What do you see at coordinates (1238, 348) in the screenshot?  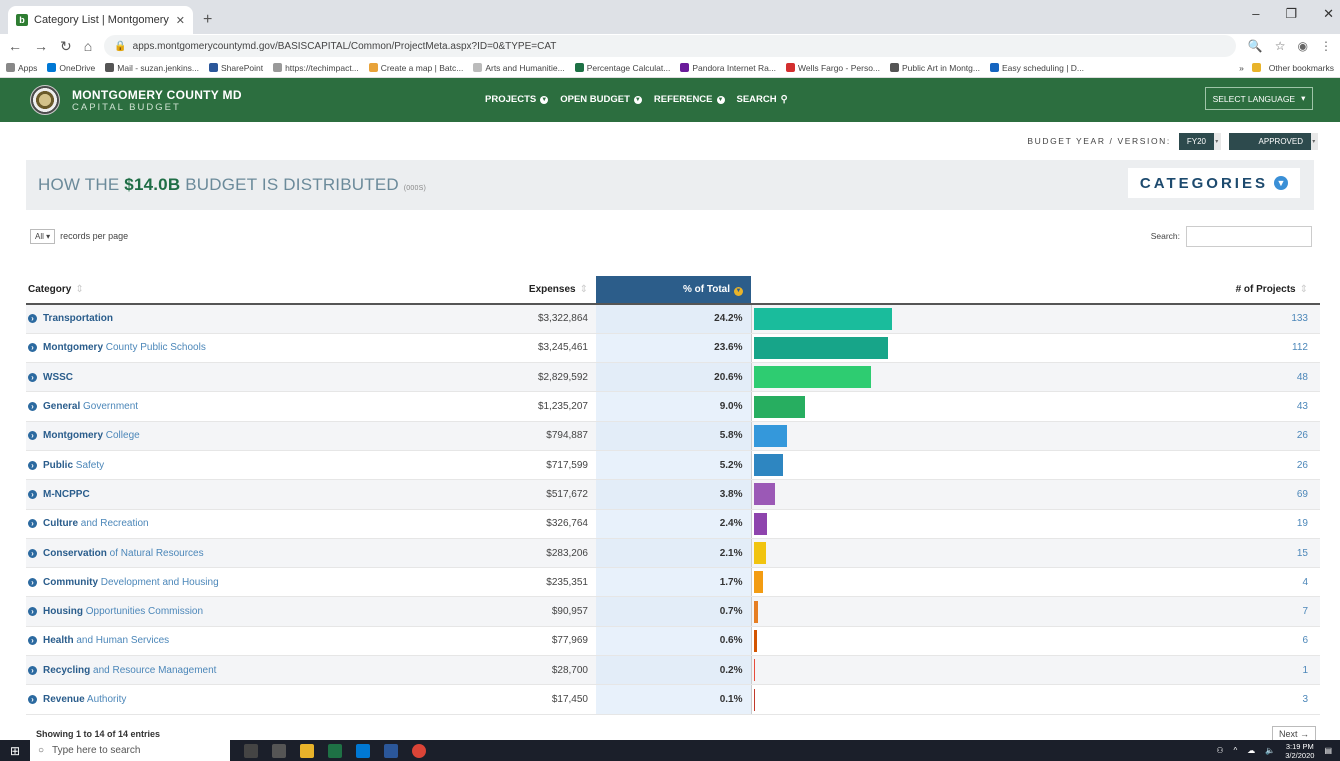 I see `projects-cell: 112` at bounding box center [1238, 348].